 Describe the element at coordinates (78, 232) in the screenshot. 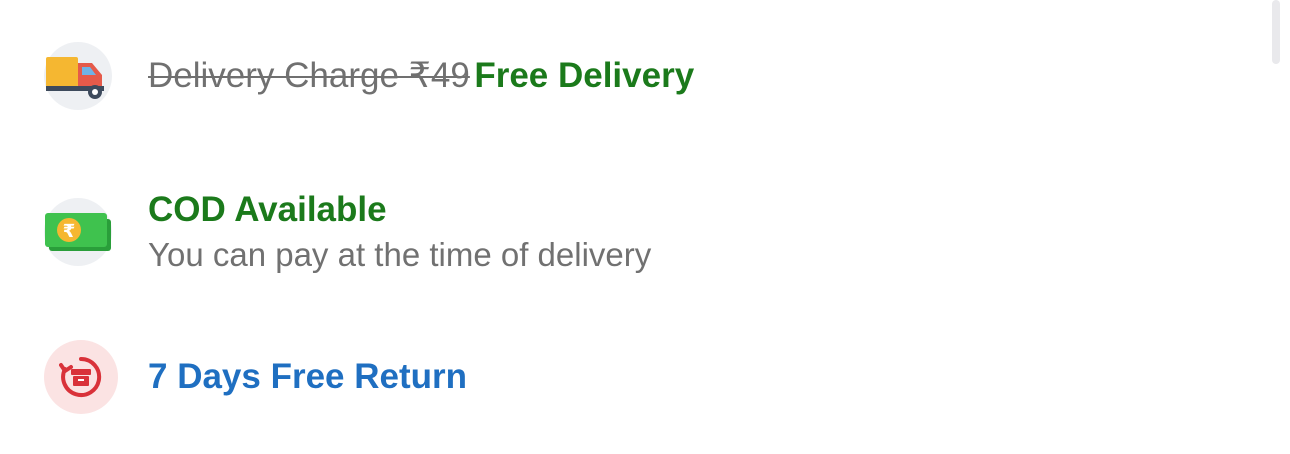

I see `rupee-cash-icon: ₹` at that location.